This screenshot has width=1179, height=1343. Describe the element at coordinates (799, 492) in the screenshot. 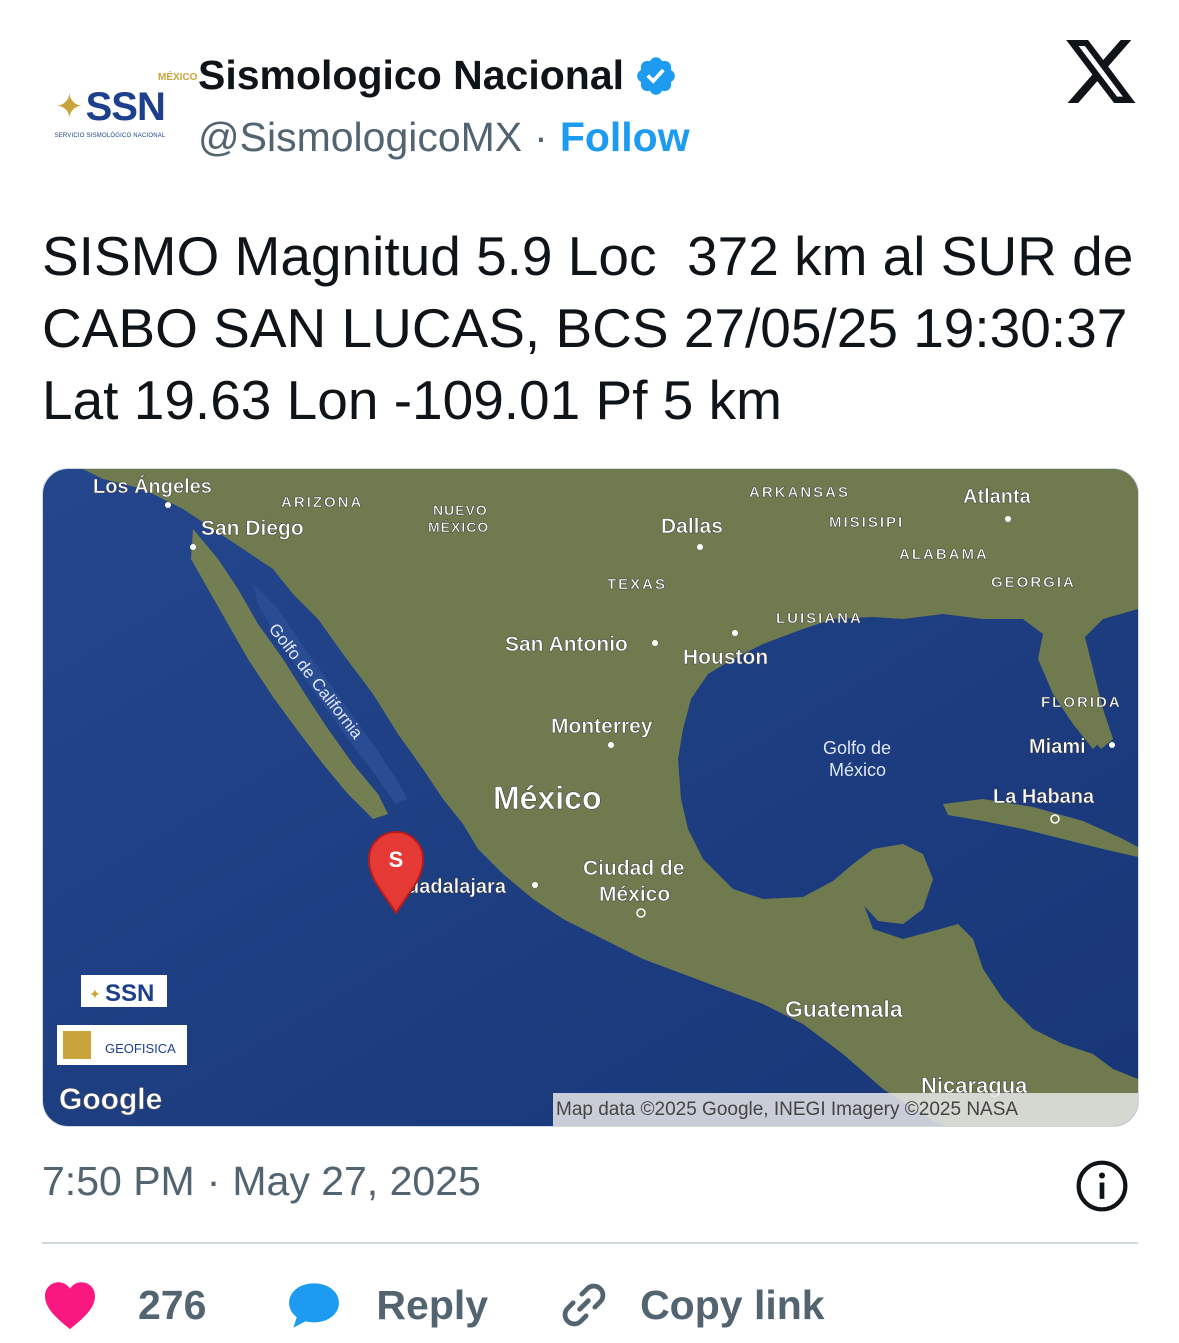

I see `label-arkansas: ARKANSAS` at that location.